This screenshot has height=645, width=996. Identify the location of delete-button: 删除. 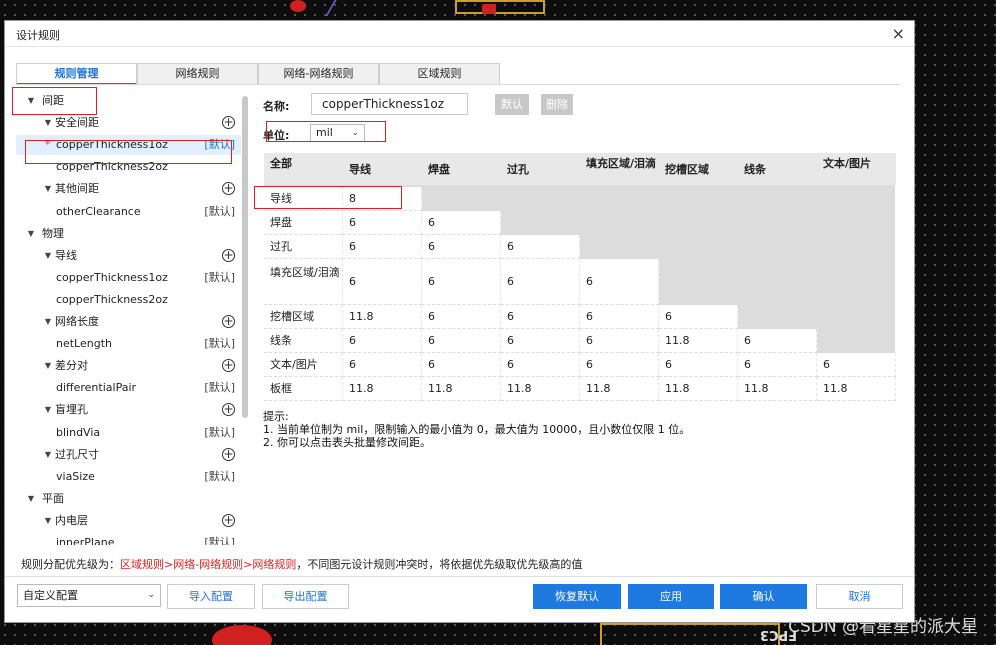
(557, 104).